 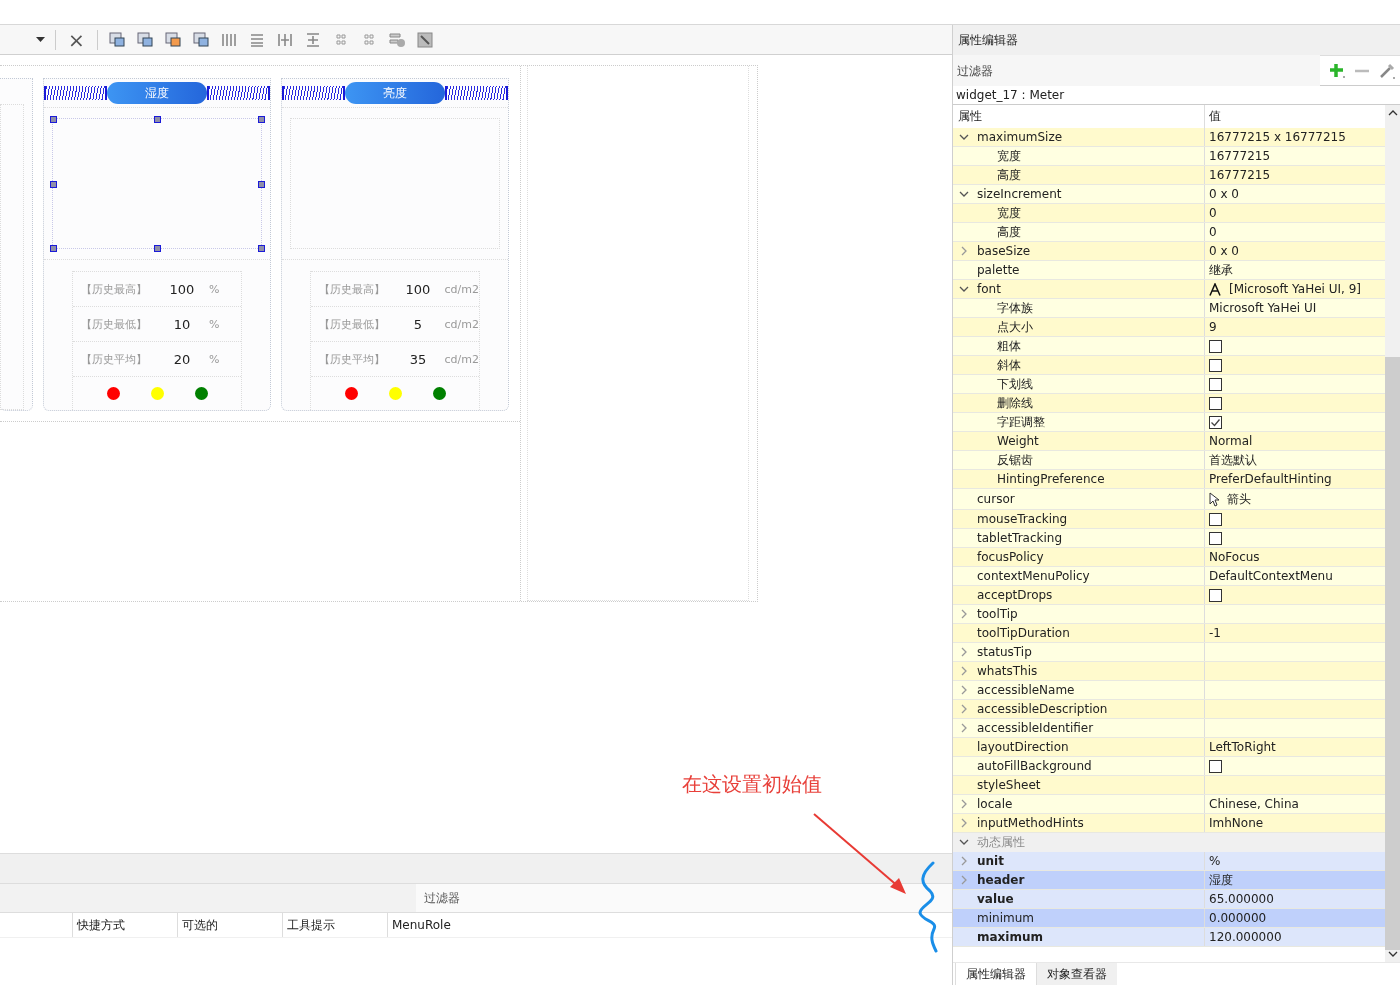 I want to click on property-value: Normal, so click(x=1231, y=441).